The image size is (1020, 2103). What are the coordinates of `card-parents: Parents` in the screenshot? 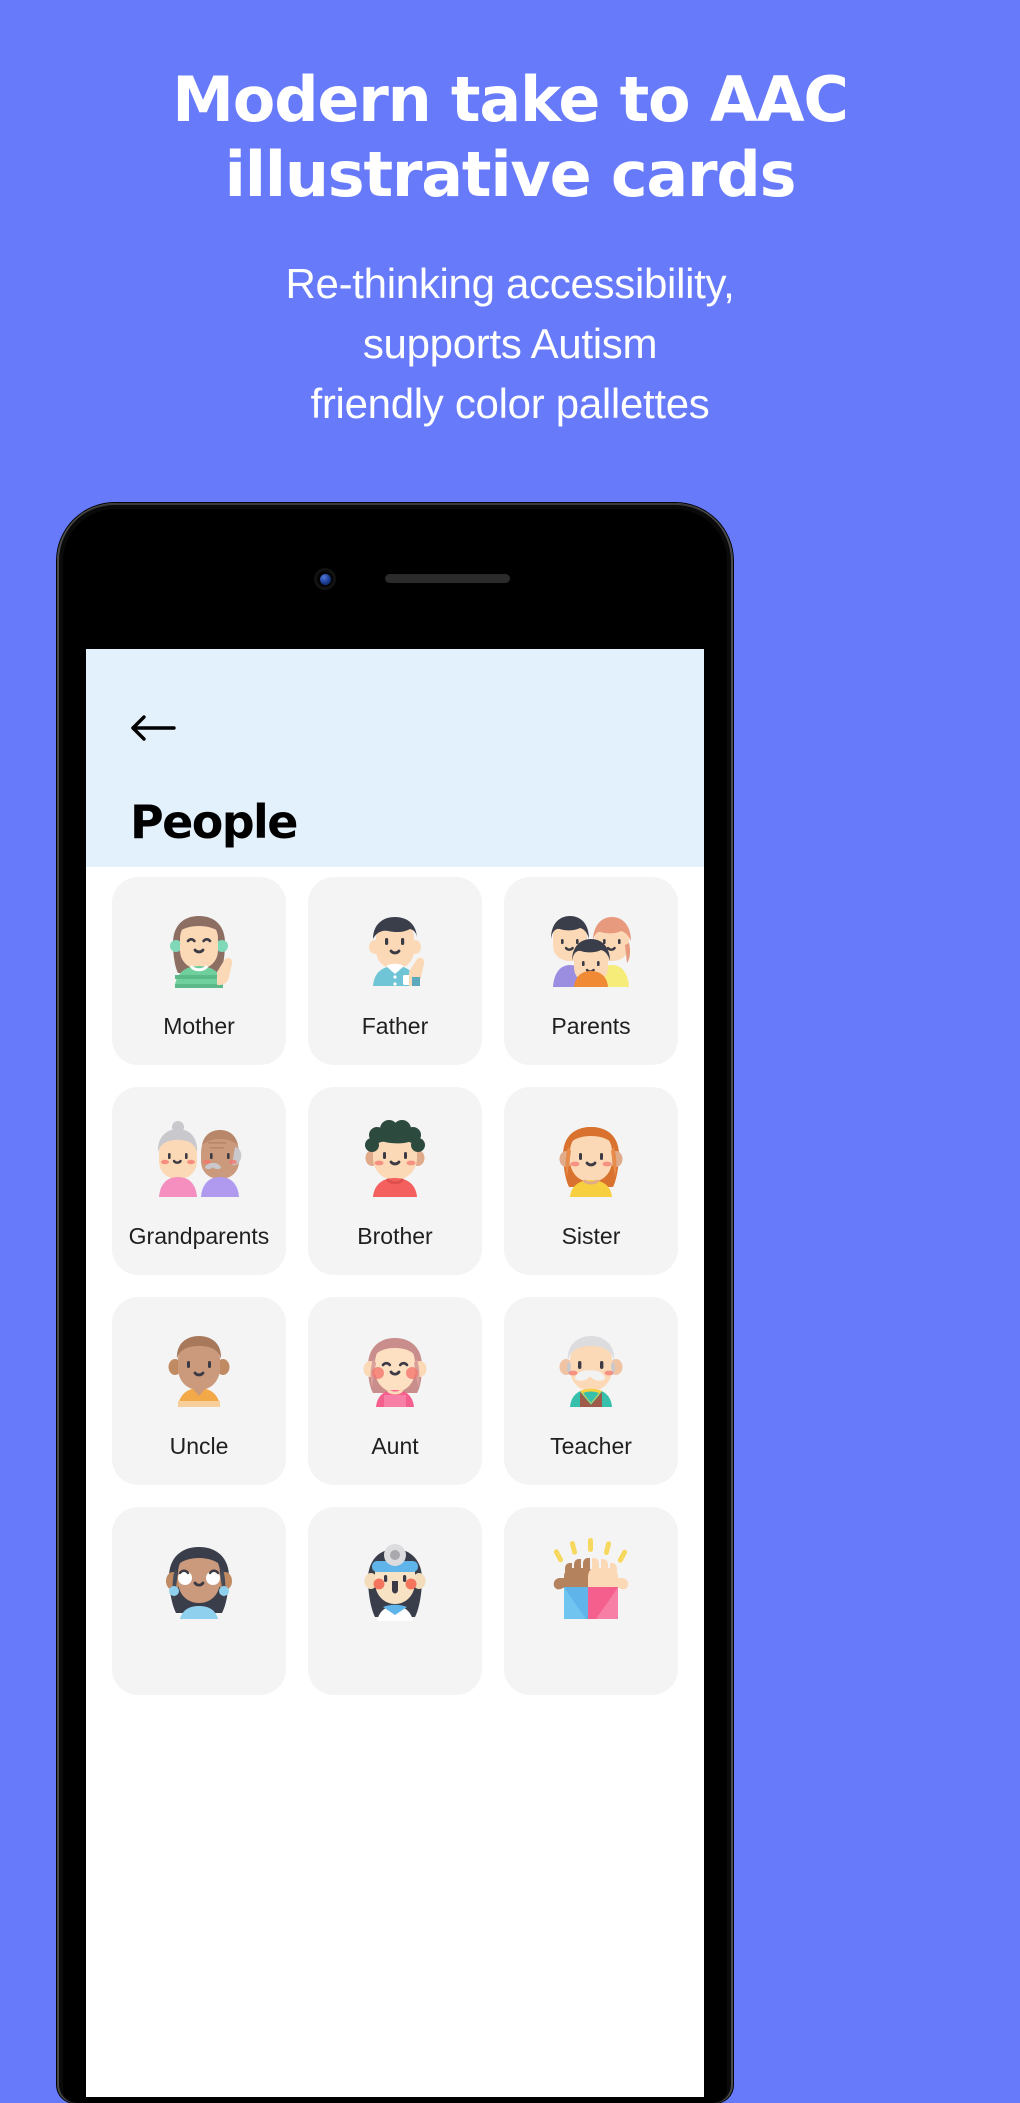 It's located at (591, 971).